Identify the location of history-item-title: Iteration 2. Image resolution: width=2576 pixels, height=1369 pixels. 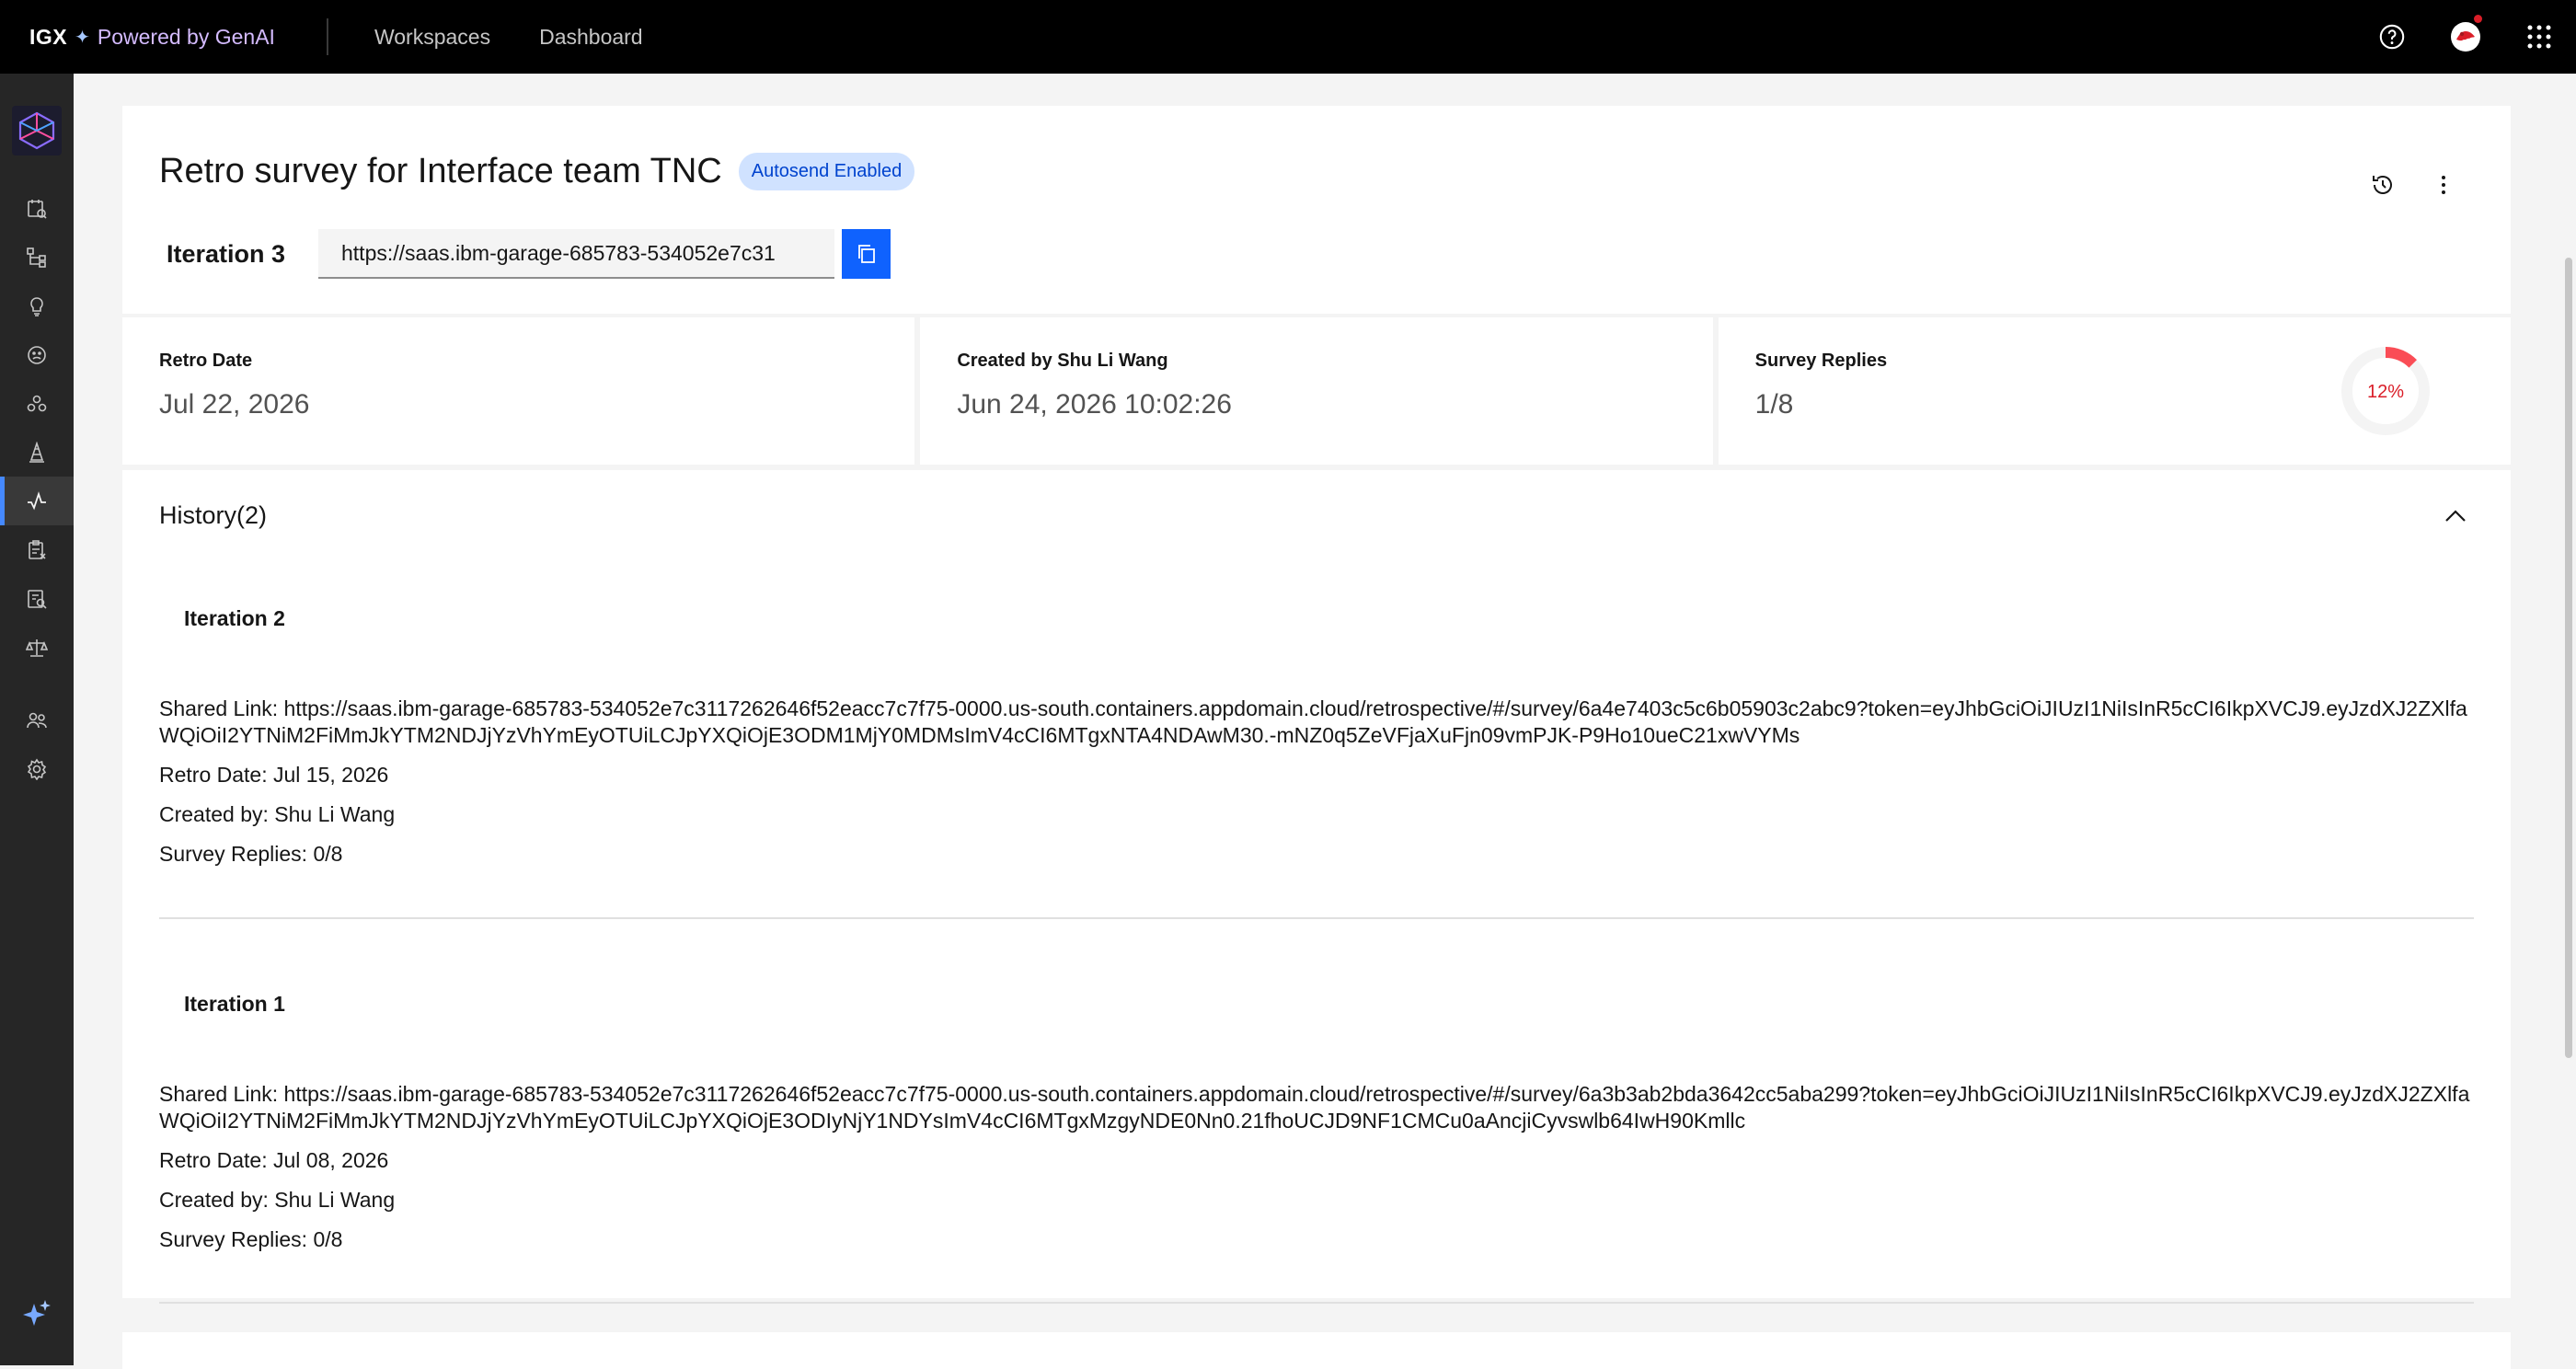
(234, 618).